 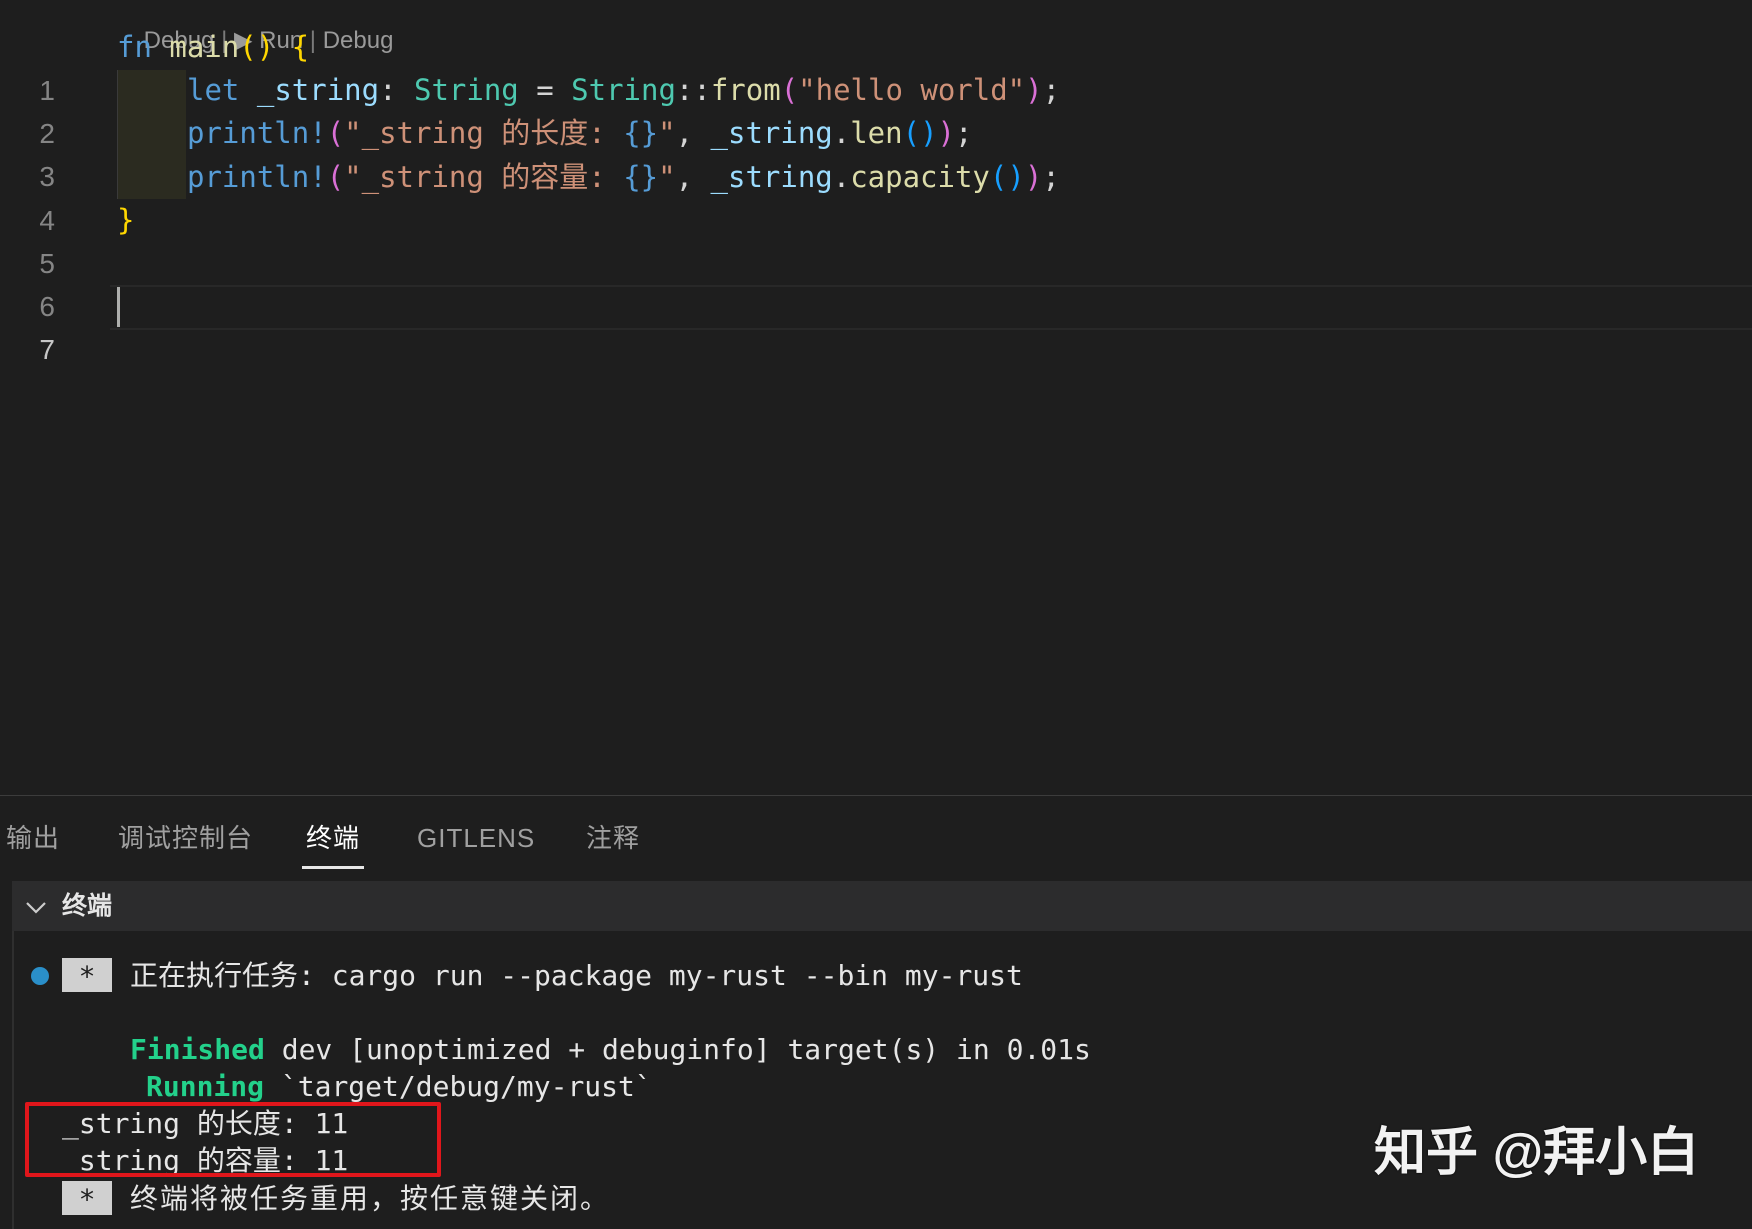 I want to click on string-token: "hello world", so click(x=912, y=90).